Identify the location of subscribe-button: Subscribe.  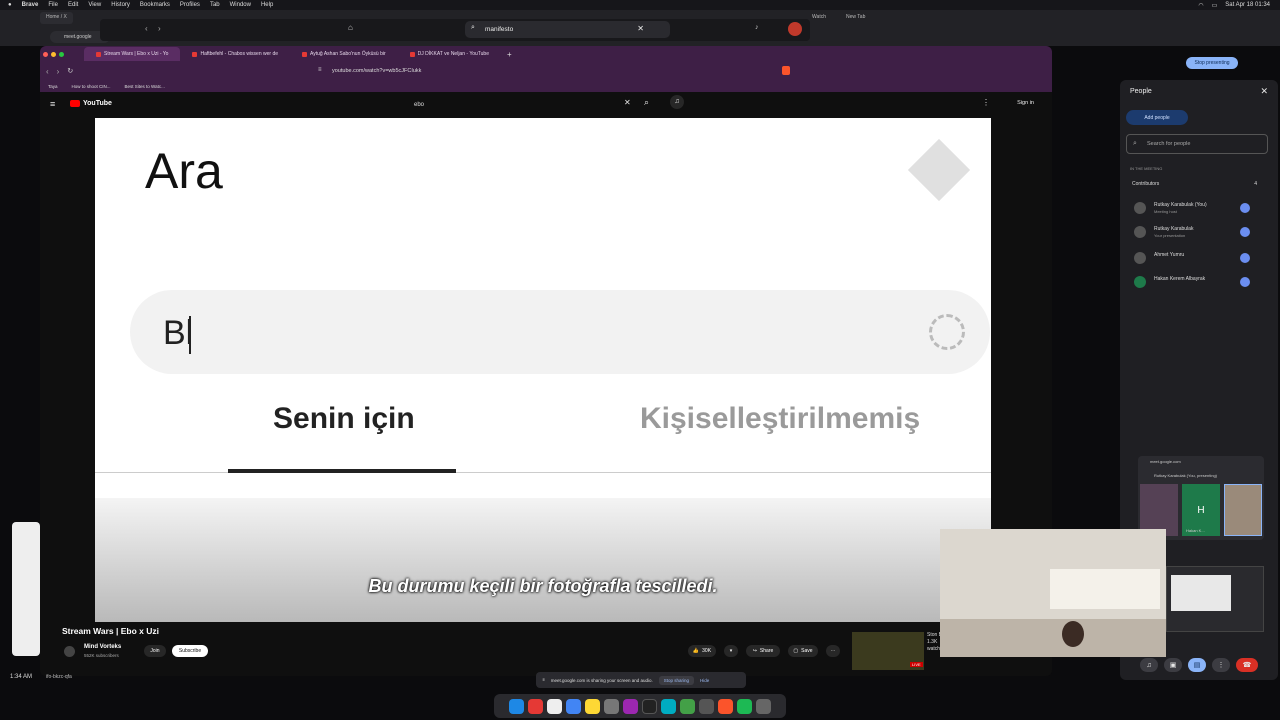
(190, 651).